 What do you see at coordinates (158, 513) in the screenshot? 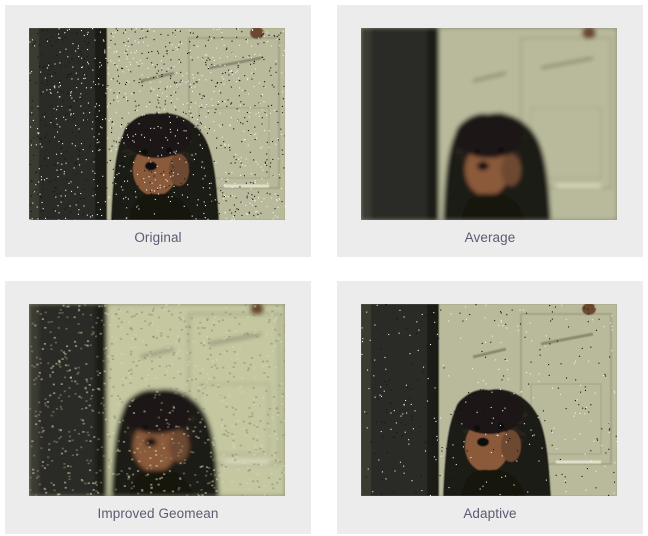
I see `caption-improved-geomean: Improved Geomean` at bounding box center [158, 513].